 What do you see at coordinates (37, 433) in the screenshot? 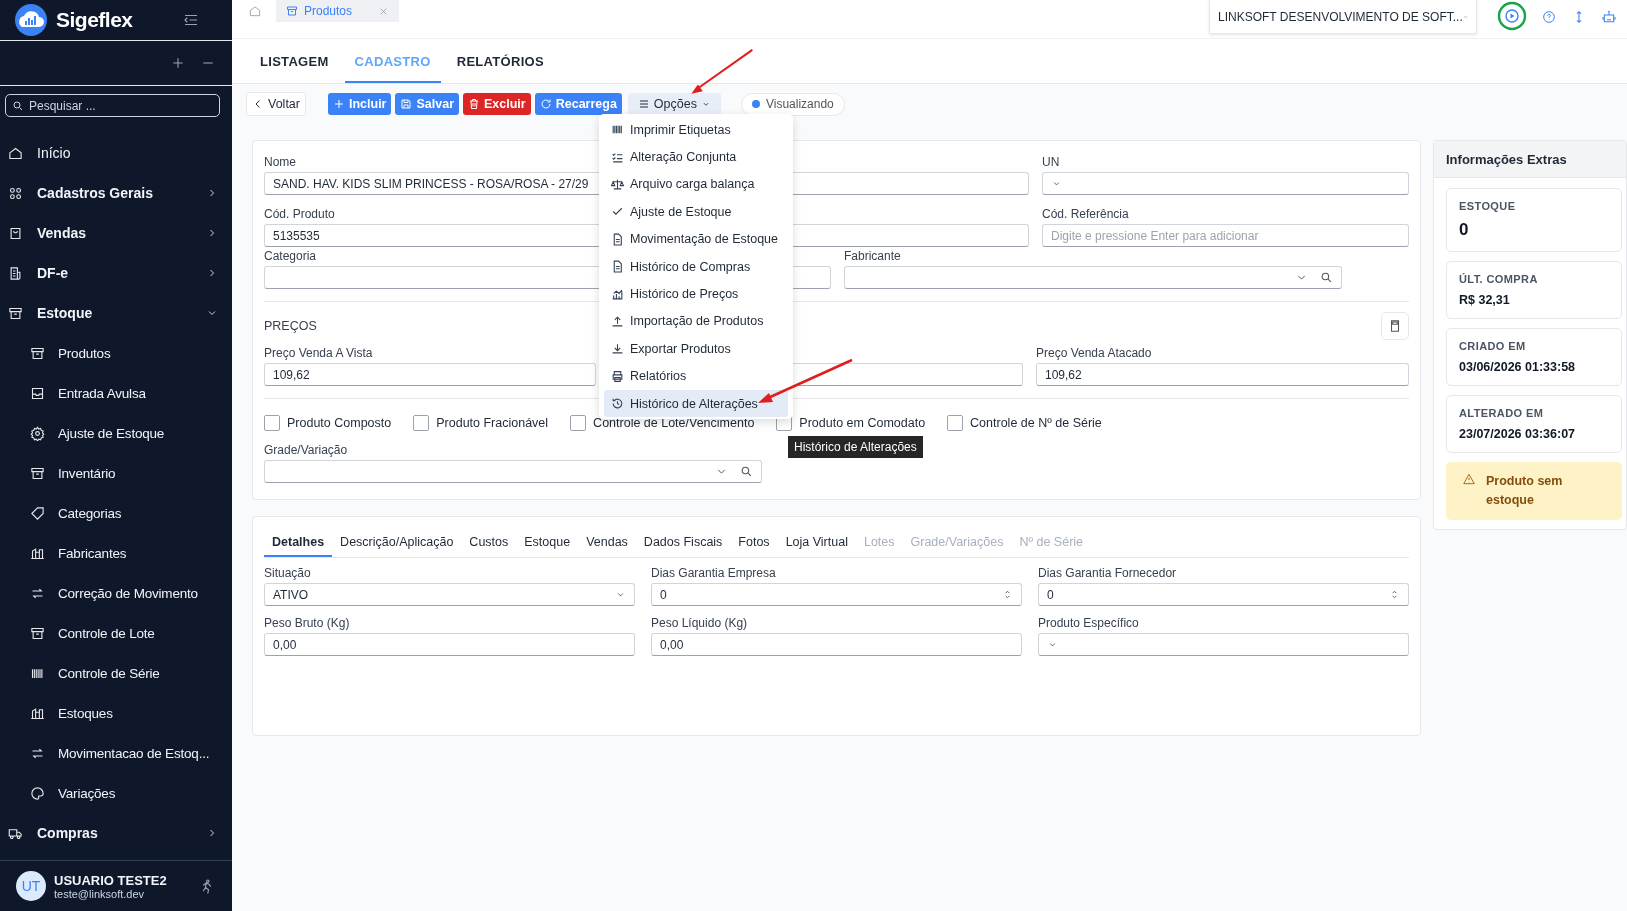
I see `gear-icon` at bounding box center [37, 433].